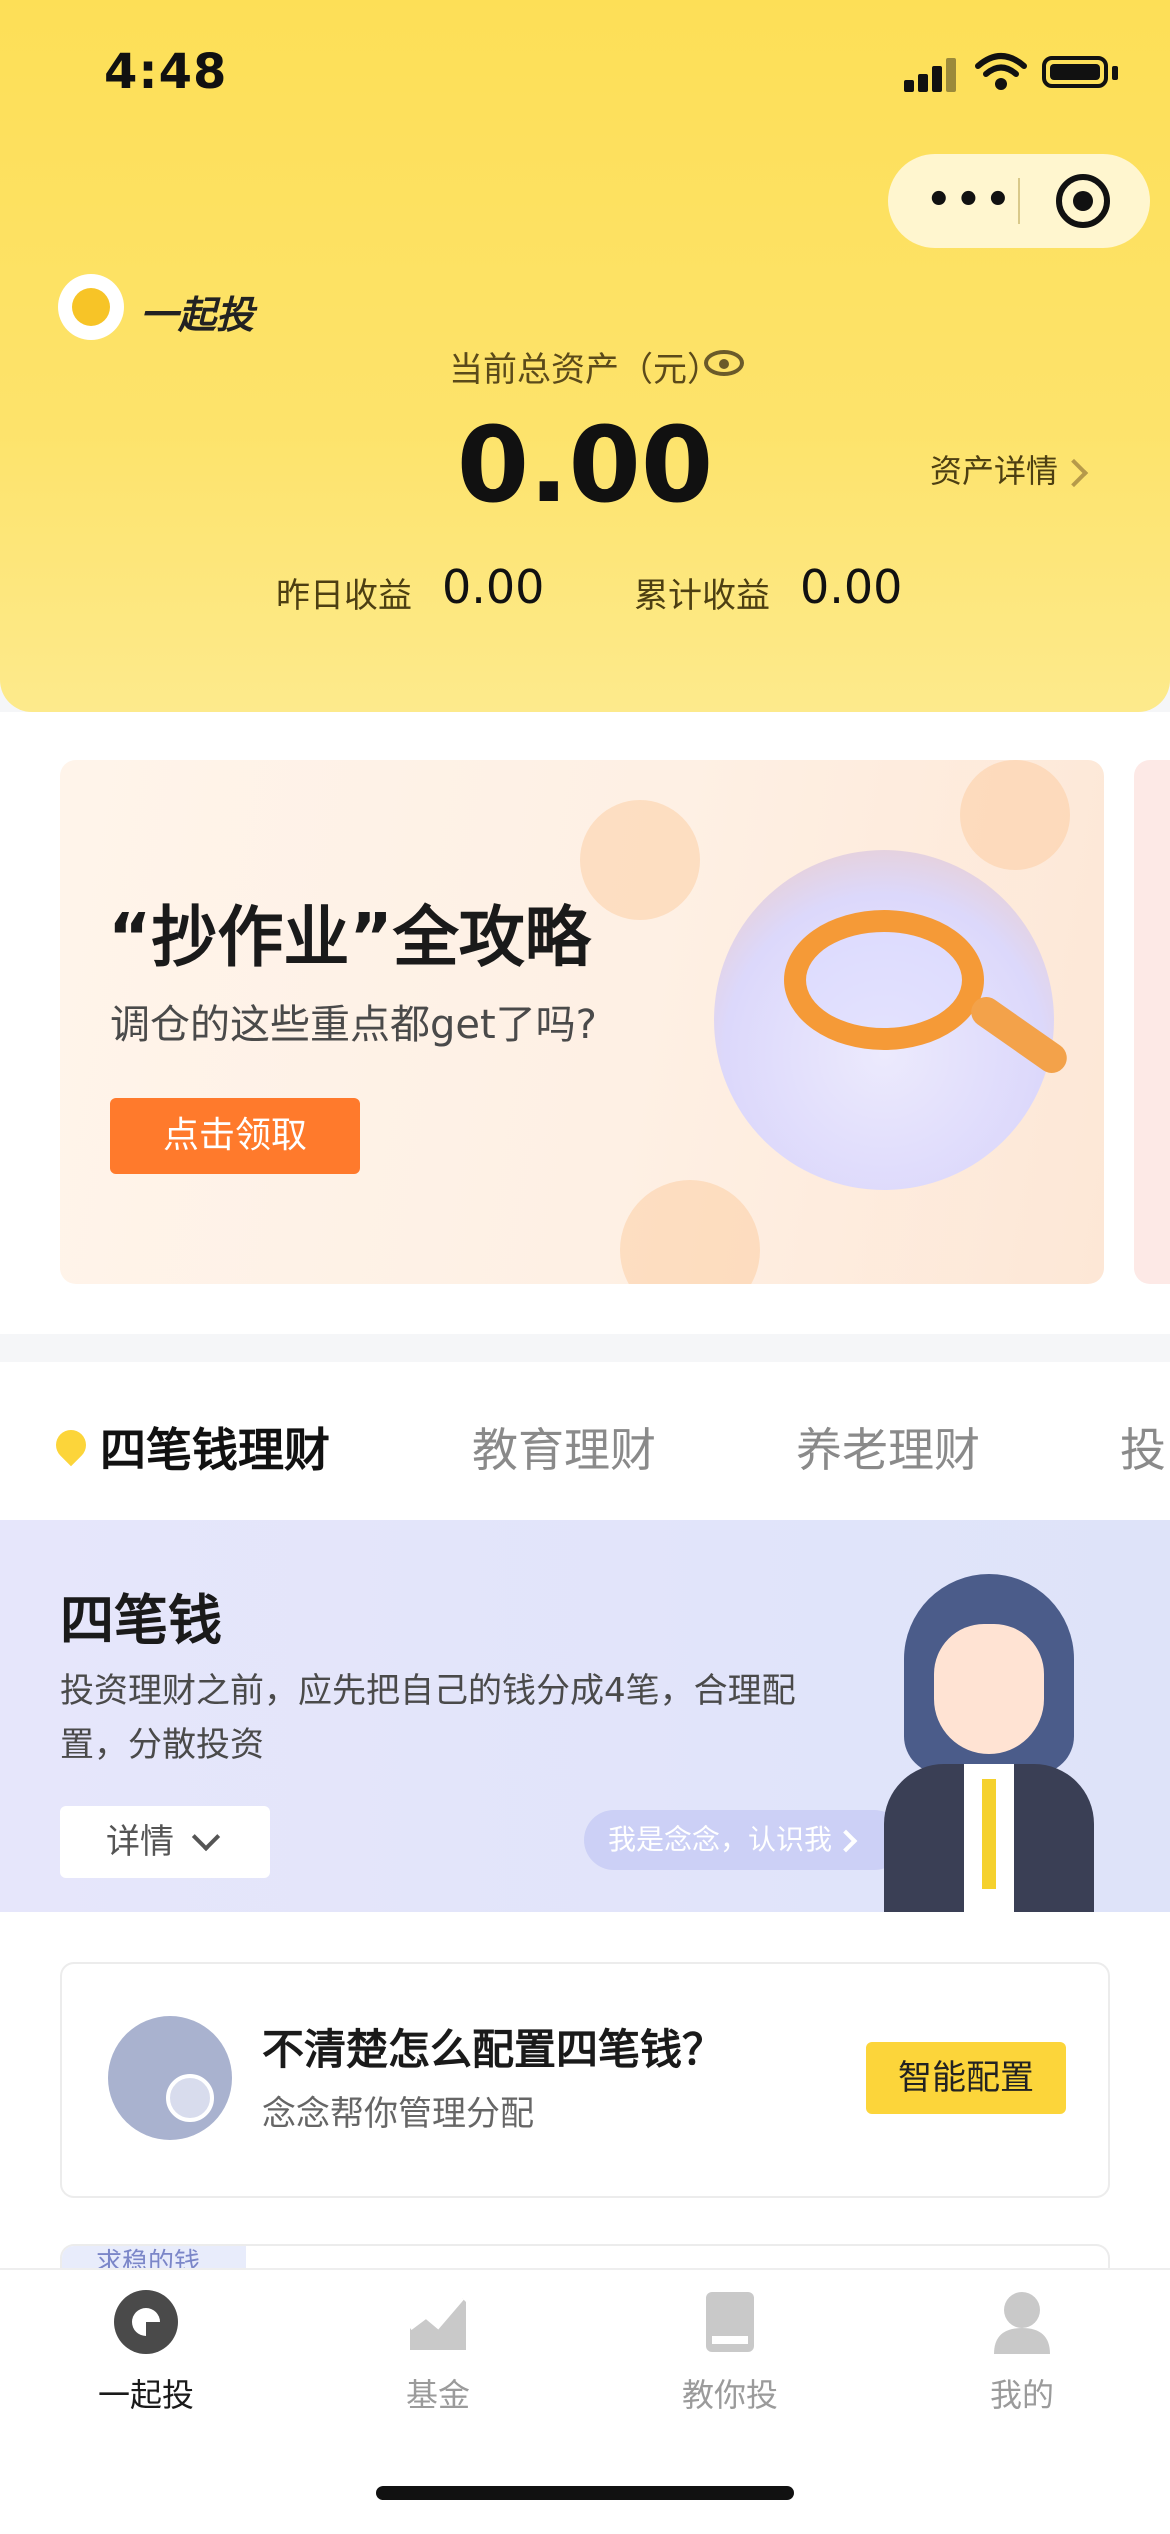 The height and width of the screenshot is (2534, 1170). I want to click on banner-claim-button: 点击领取, so click(235, 1136).